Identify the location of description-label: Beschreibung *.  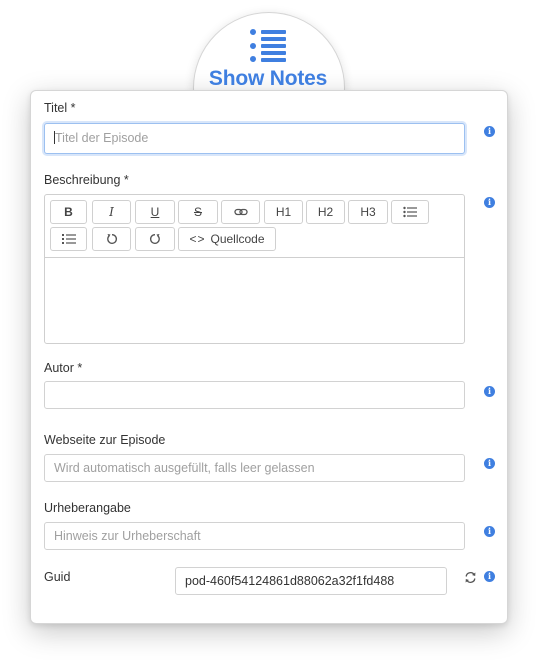
(86, 180).